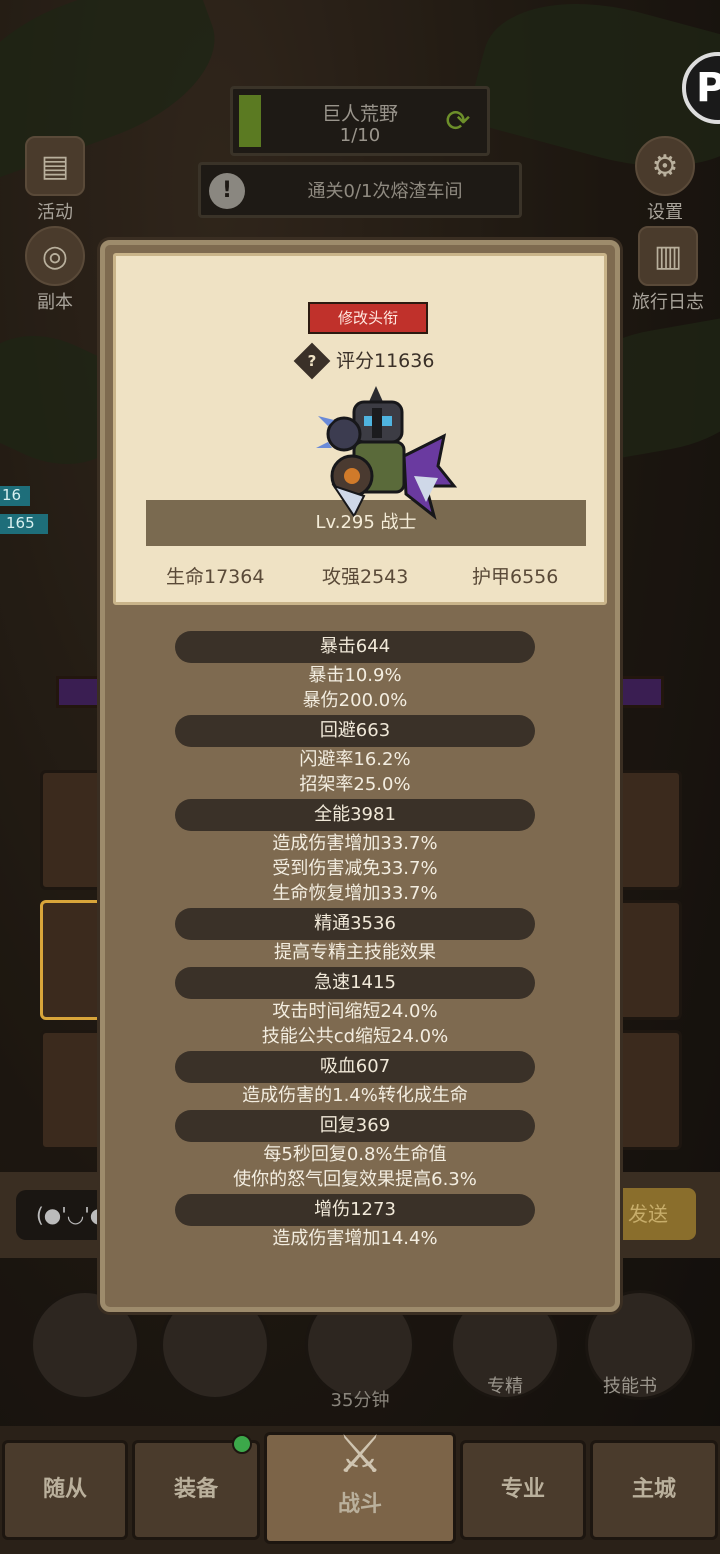 The image size is (720, 1554). I want to click on chest-timer: 35分钟, so click(360, 1400).